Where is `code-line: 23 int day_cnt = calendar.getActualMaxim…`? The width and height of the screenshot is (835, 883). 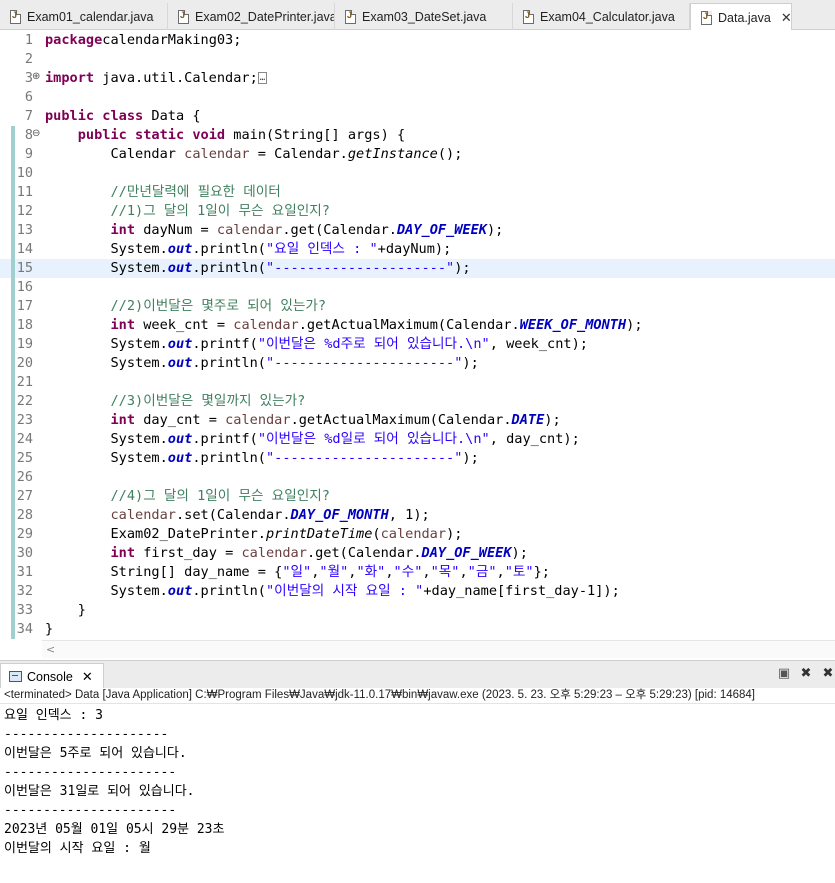
code-line: 23 int day_cnt = calendar.getActualMaxim… is located at coordinates (417, 420).